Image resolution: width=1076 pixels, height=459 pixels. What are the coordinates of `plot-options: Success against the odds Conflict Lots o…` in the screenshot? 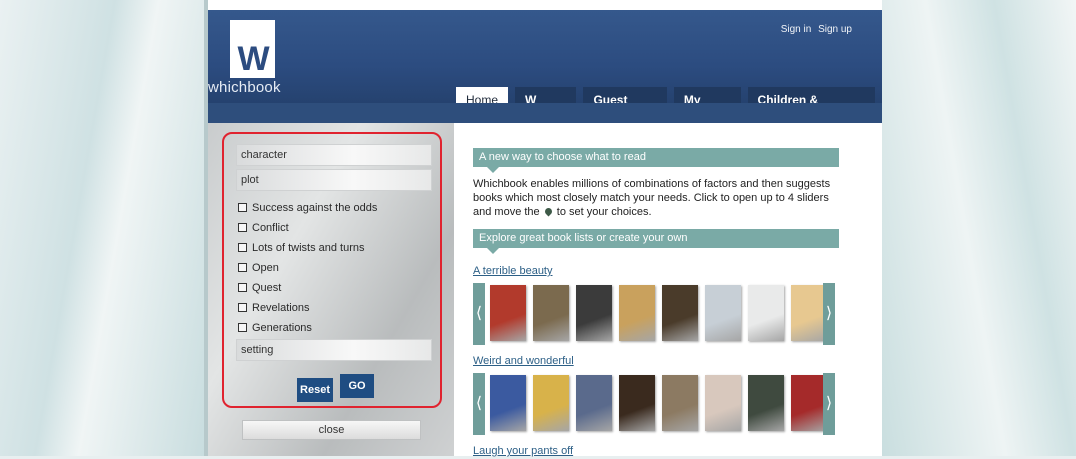 It's located at (333, 268).